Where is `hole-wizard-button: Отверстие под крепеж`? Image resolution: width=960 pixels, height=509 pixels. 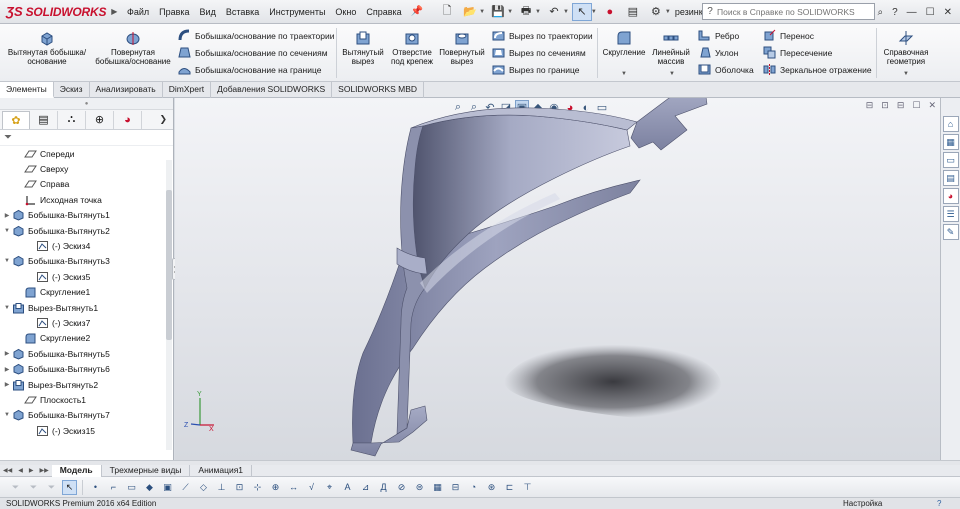
hole-wizard-button: Отверстие под крепеж is located at coordinates (412, 48).